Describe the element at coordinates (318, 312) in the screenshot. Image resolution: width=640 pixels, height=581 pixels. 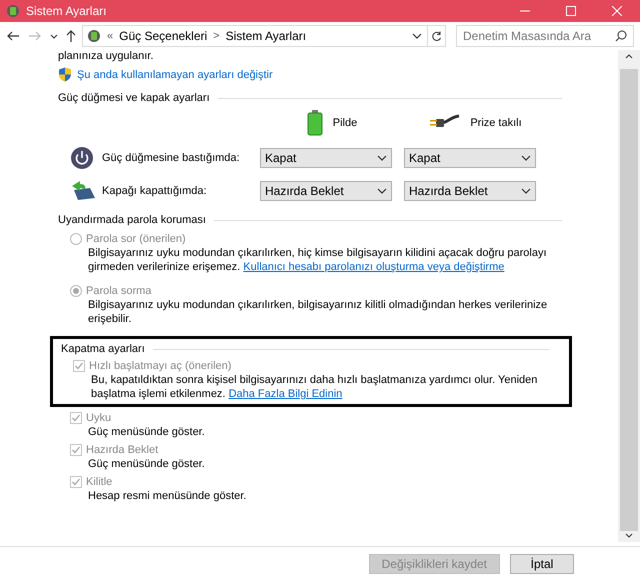
I see `option-description: Bilgisayarınız uyku modundan çıkarılırken, bilgisayarınız kilitli olmadığından herkes verilerinize erişebilir.` at that location.